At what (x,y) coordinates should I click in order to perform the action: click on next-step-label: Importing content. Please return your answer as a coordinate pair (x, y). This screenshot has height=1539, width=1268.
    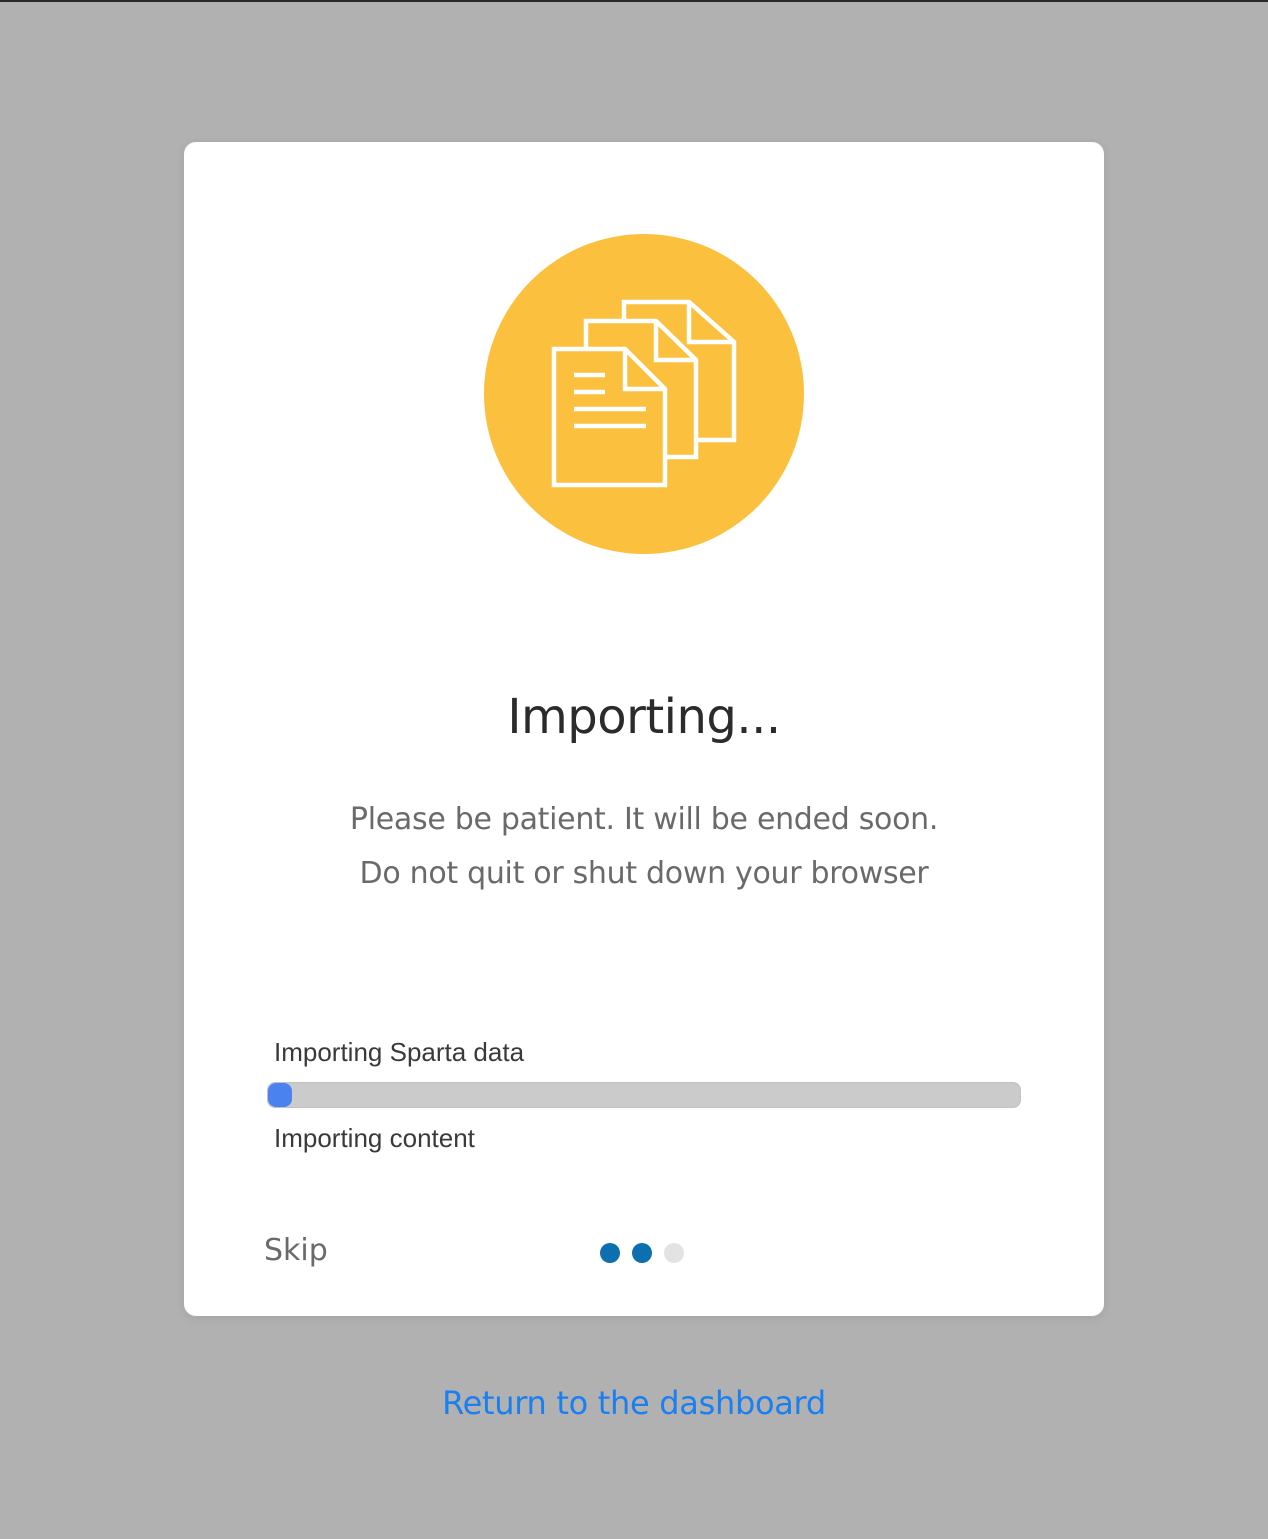
    Looking at the image, I should click on (374, 1138).